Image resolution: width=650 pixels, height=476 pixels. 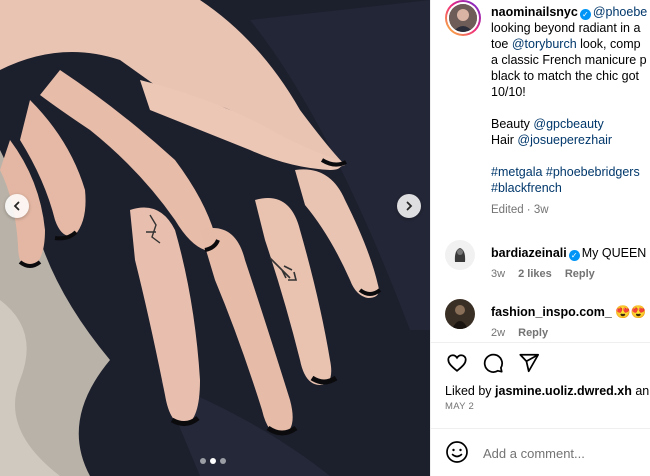 I want to click on caption-mention: @toryburch, so click(x=544, y=44).